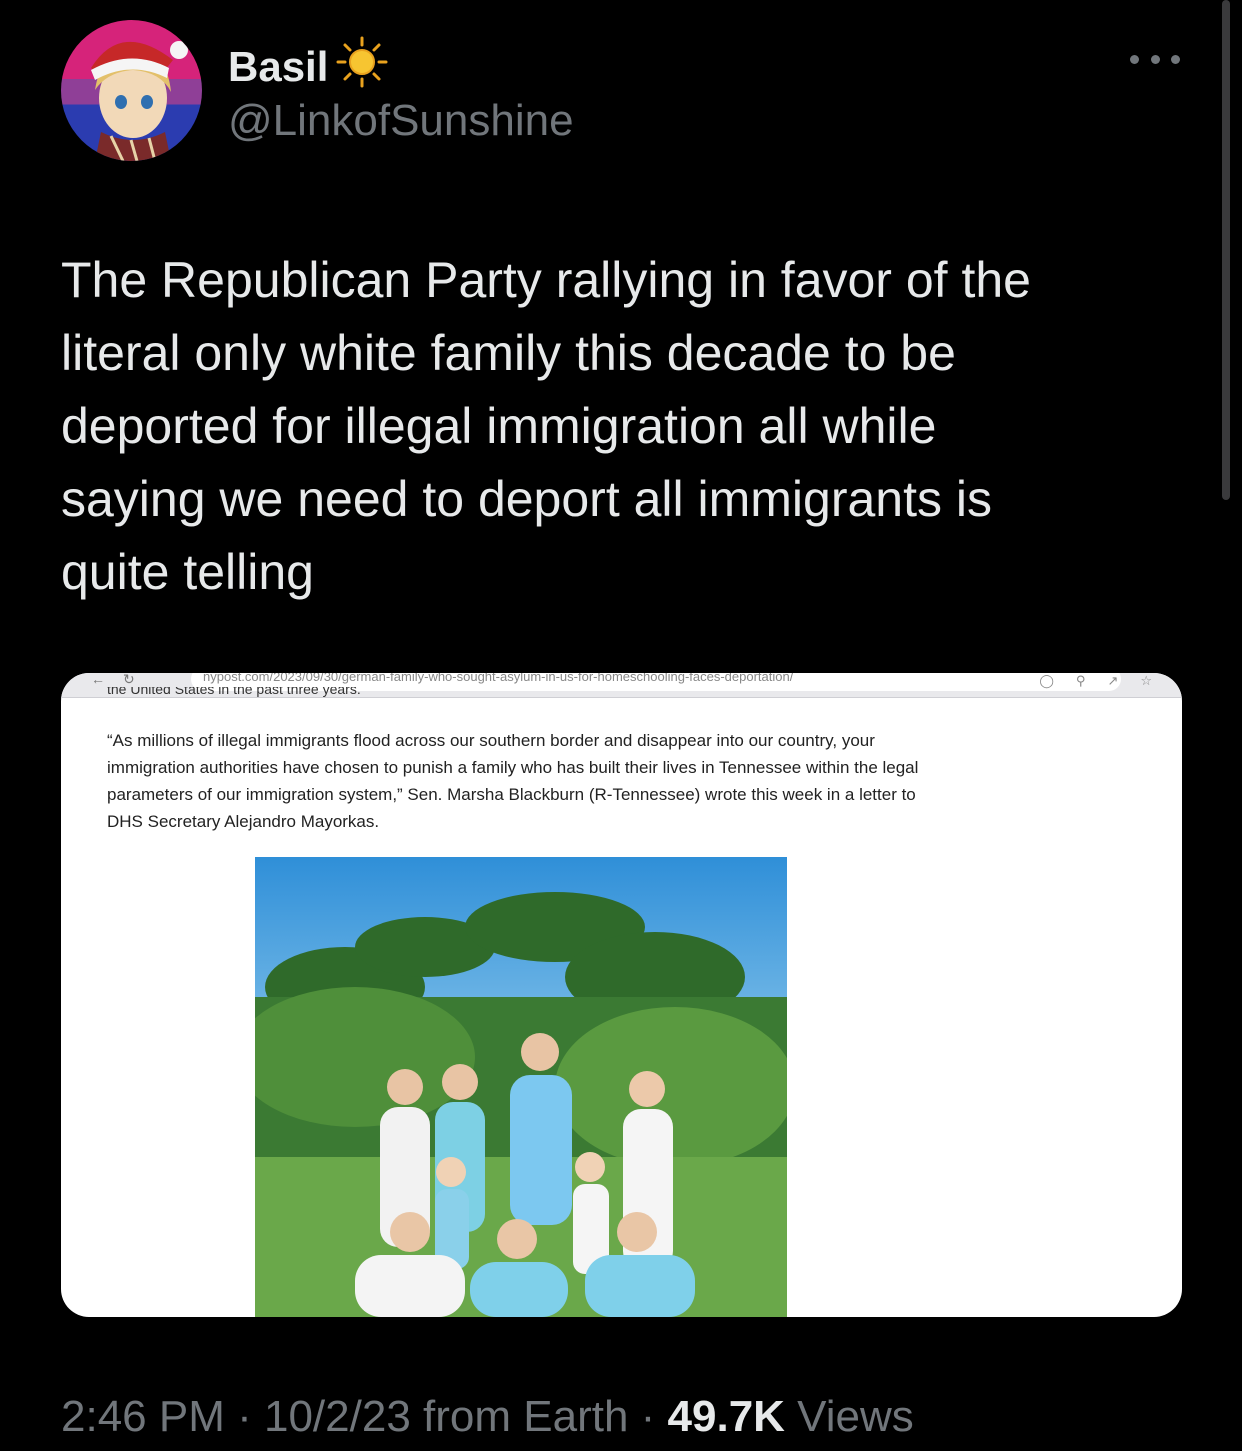 The image size is (1242, 1451). Describe the element at coordinates (143, 1416) in the screenshot. I see `tweet-time: 2:46 PM` at that location.